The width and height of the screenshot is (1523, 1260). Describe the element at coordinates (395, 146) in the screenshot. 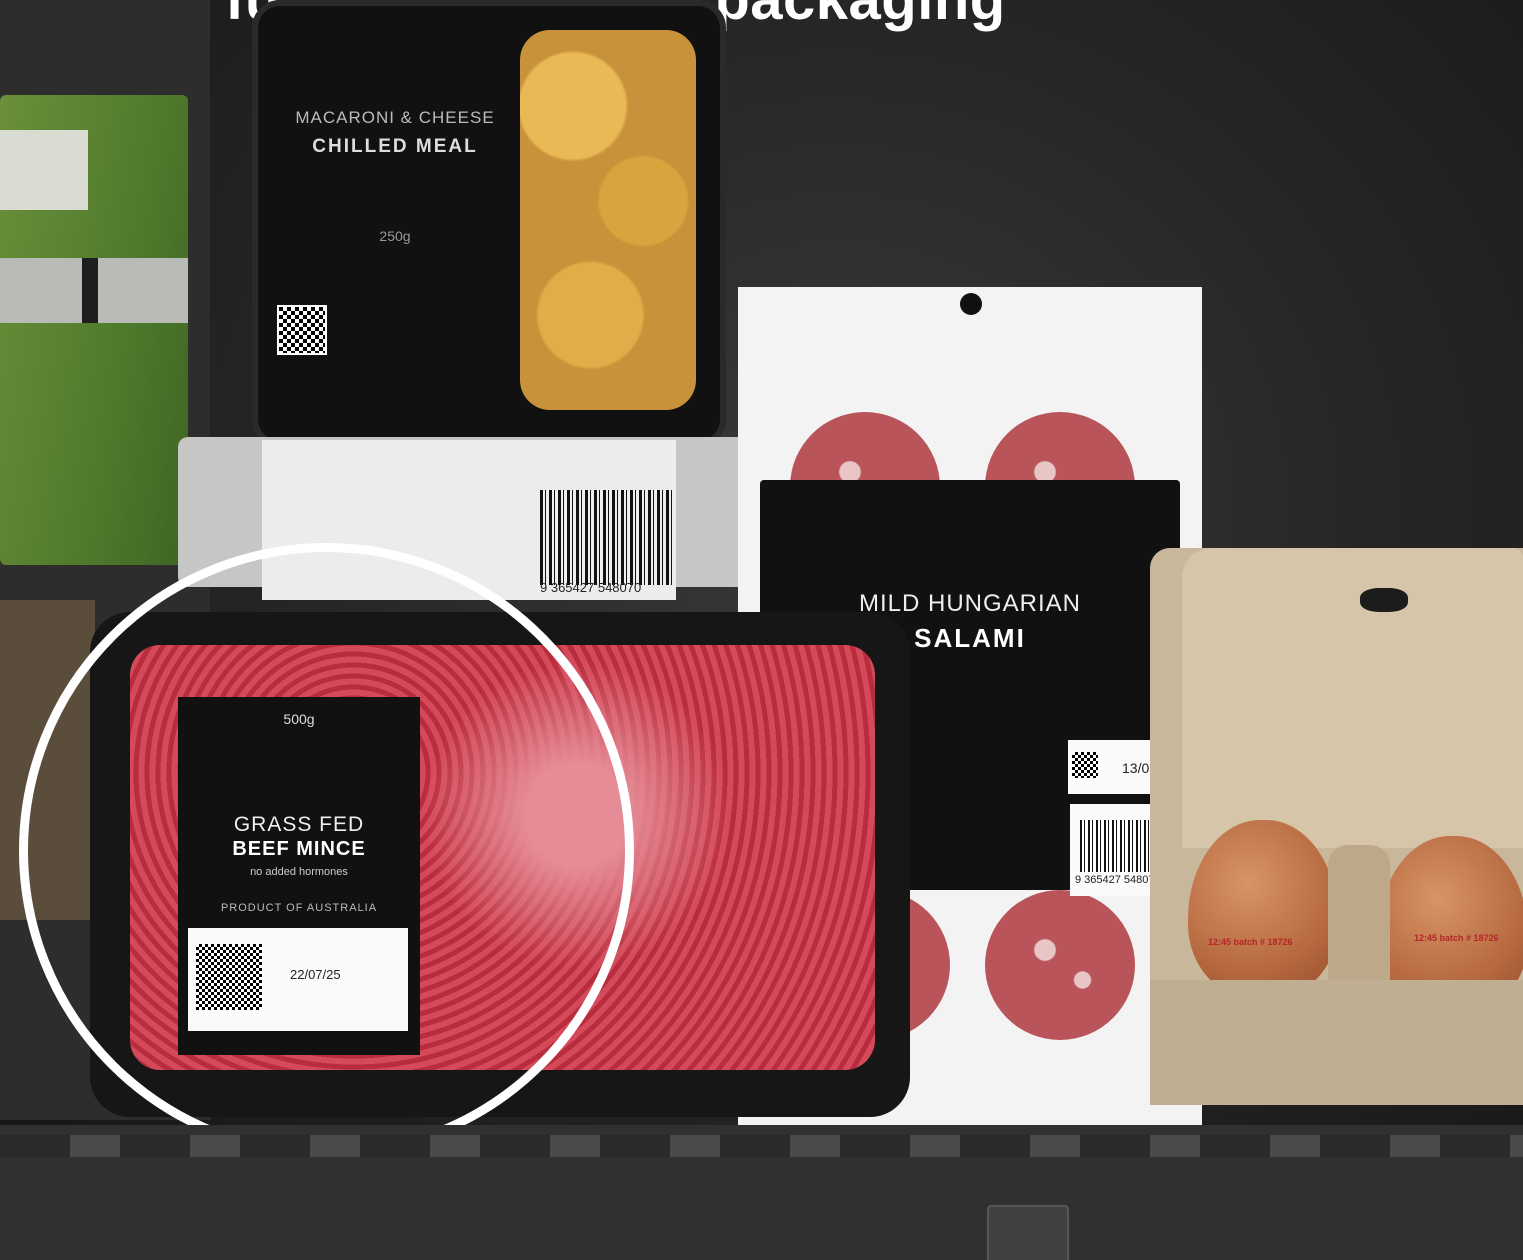

I see `macaroni-type: CHILLED MEAL` at that location.